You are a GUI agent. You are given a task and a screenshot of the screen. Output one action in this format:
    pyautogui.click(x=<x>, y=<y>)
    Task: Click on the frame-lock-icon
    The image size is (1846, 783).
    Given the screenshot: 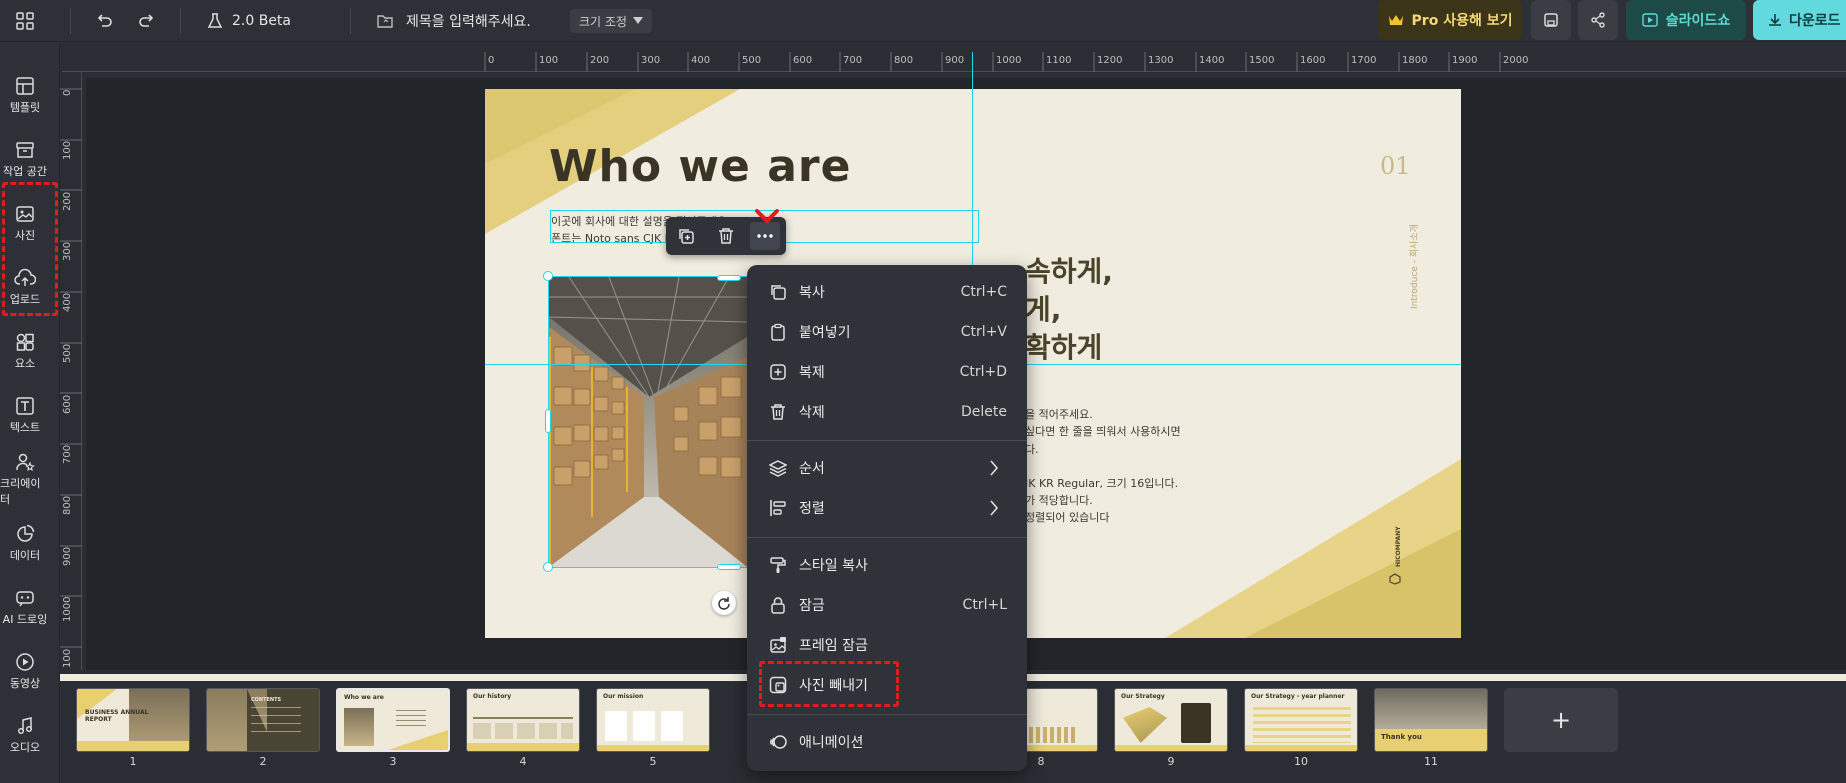 What is the action you would take?
    pyautogui.click(x=778, y=645)
    